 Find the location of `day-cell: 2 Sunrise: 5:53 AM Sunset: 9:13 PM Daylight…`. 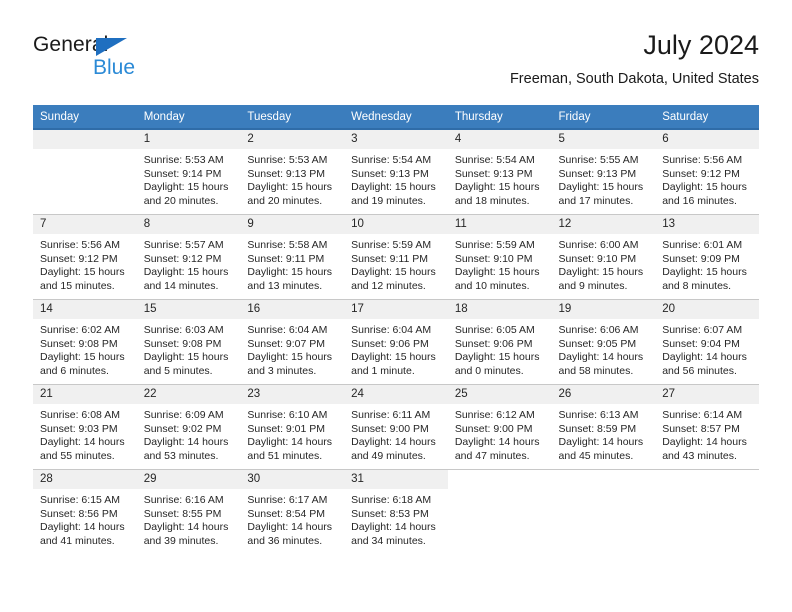

day-cell: 2 Sunrise: 5:53 AM Sunset: 9:13 PM Daylight… is located at coordinates (292, 172).